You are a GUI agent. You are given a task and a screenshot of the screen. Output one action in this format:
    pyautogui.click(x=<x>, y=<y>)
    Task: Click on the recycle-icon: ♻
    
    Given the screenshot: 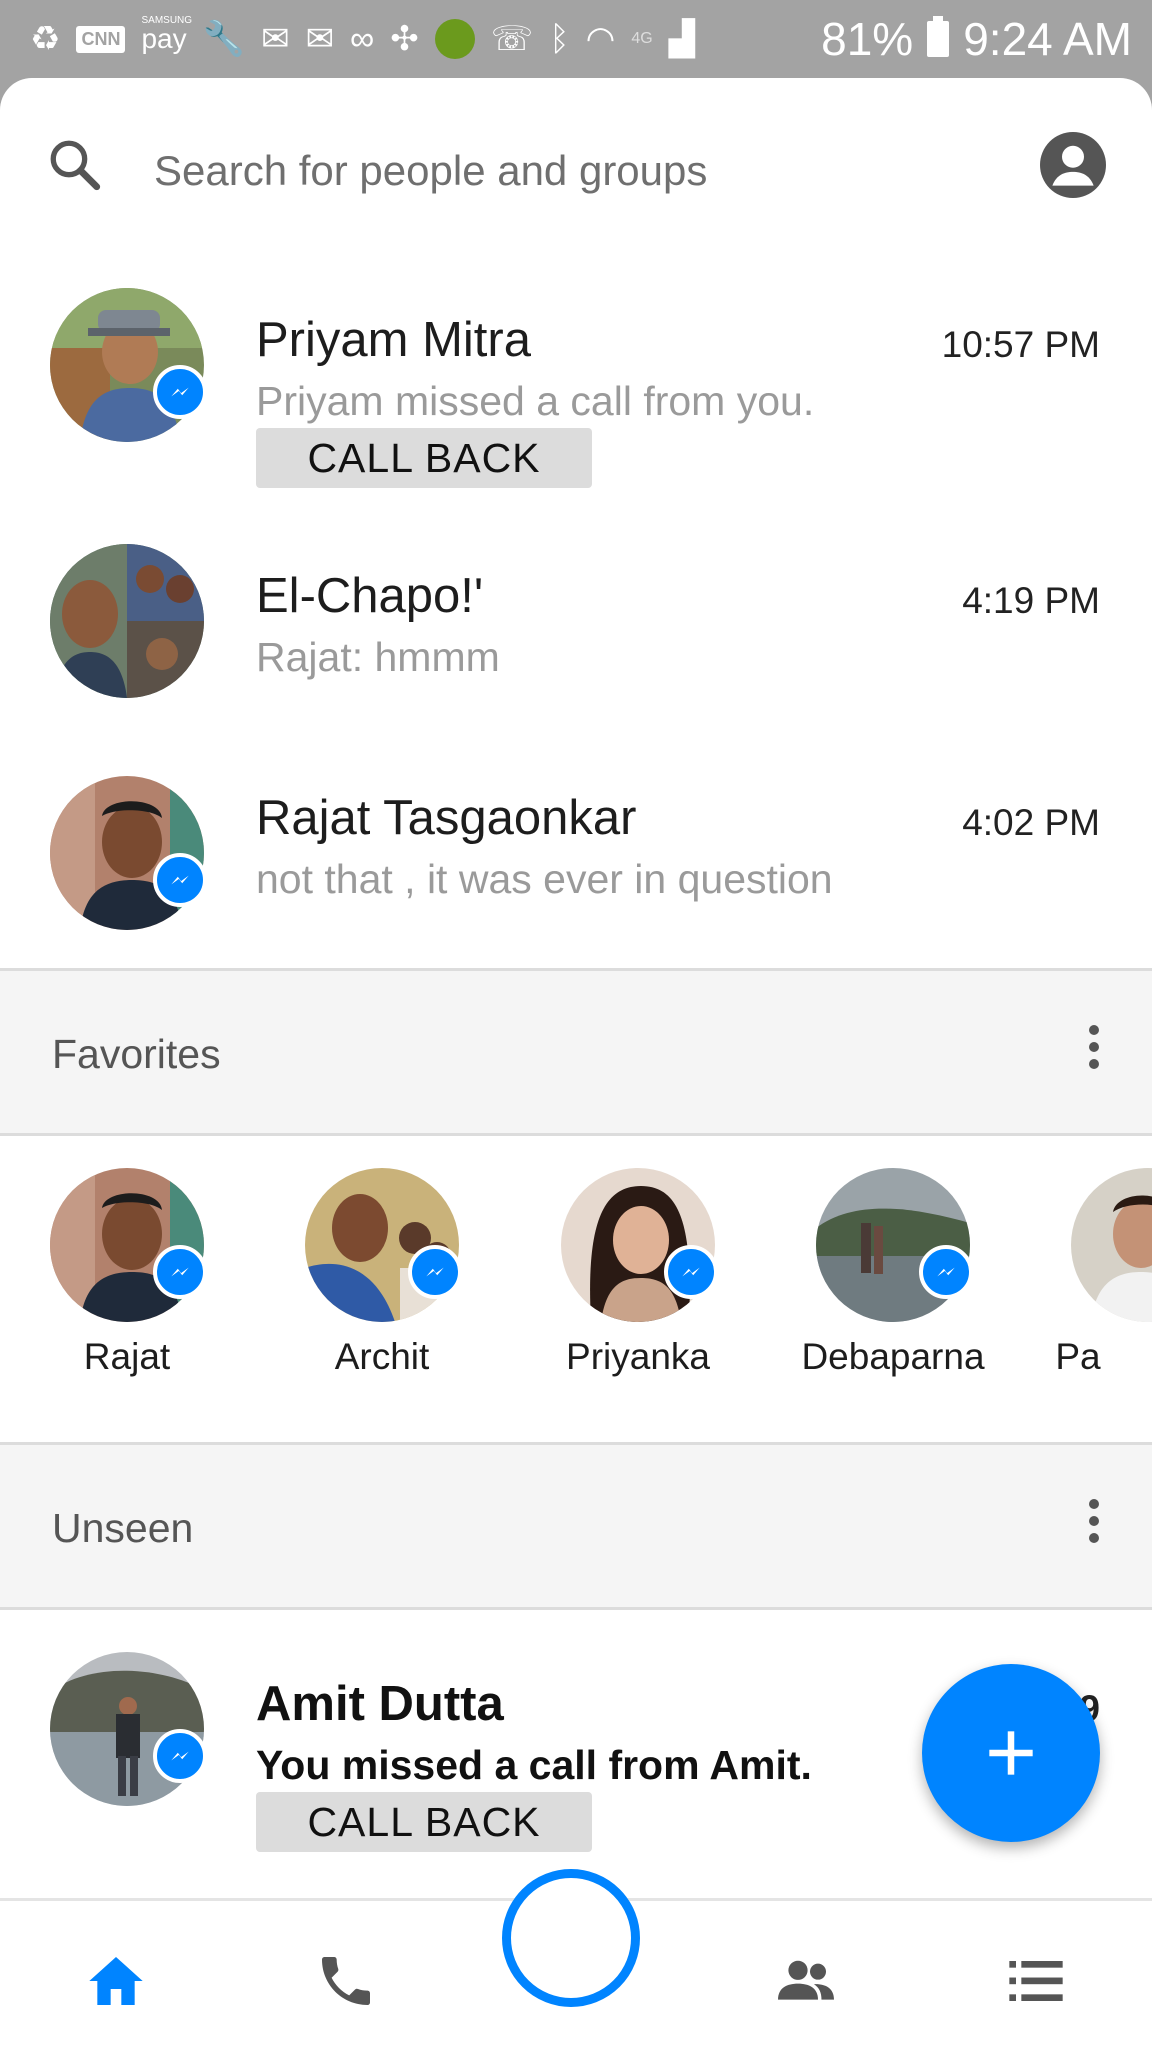 What is the action you would take?
    pyautogui.click(x=45, y=39)
    